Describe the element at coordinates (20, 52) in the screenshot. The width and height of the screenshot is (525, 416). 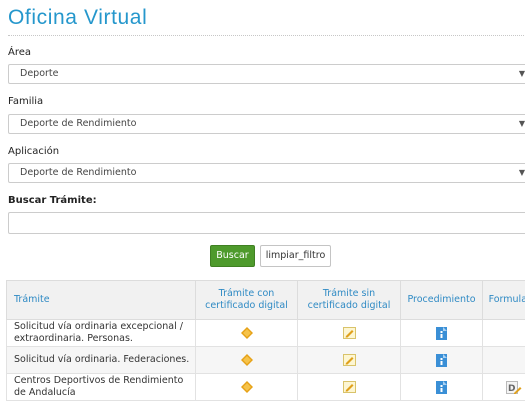
I see `area-label: Área` at that location.